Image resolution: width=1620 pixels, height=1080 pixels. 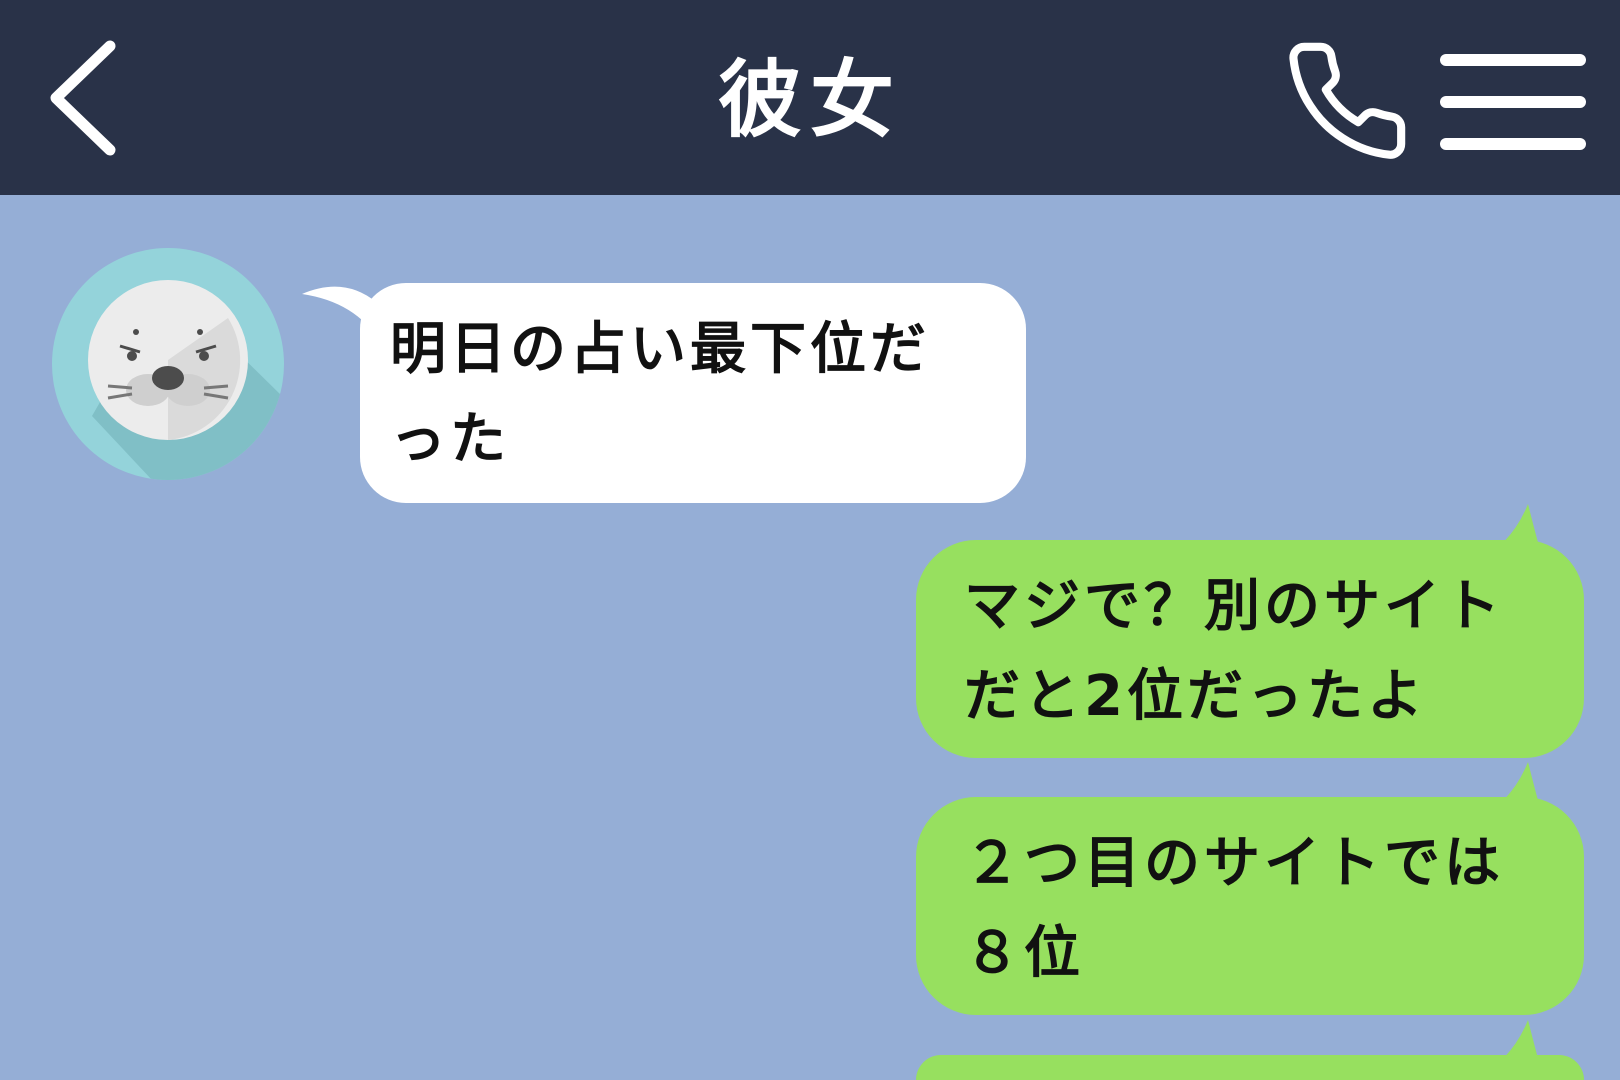 I want to click on call-button, so click(x=1347, y=101).